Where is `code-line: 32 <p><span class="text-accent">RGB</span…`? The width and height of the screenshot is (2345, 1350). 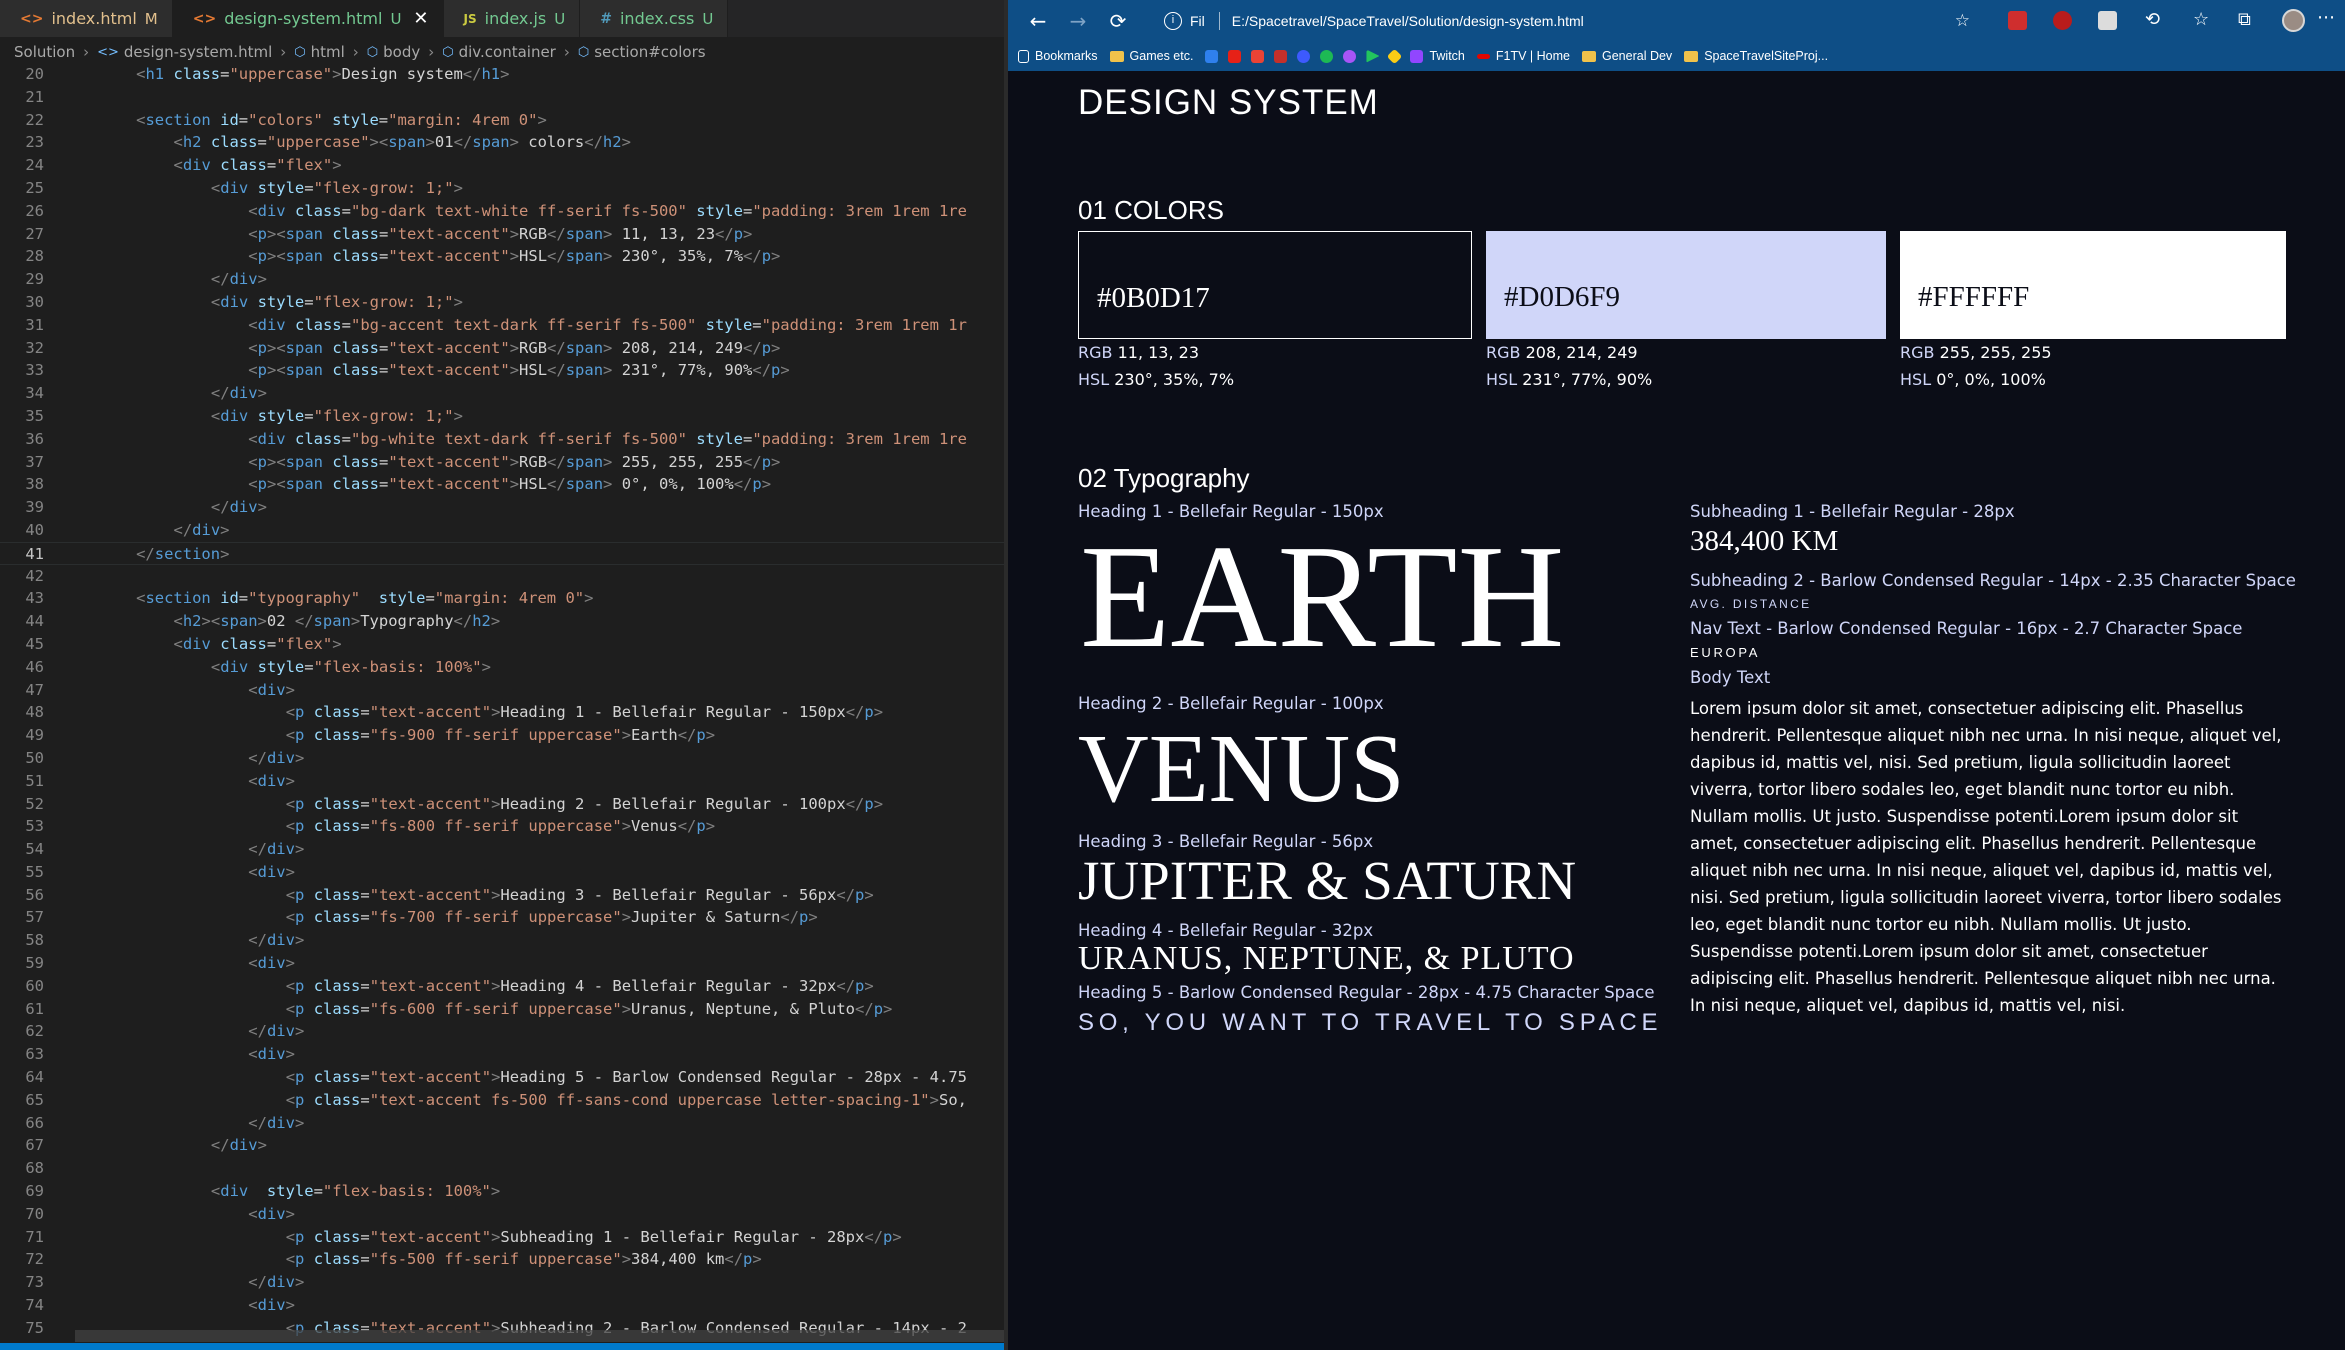 code-line: 32 <p><span class="text-accent">RGB</span… is located at coordinates (502, 348).